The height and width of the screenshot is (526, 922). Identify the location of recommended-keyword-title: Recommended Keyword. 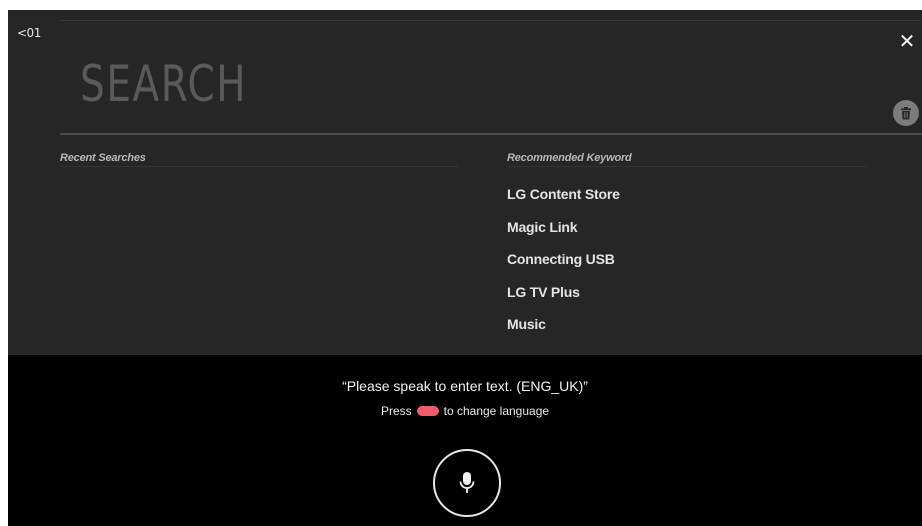
(569, 158).